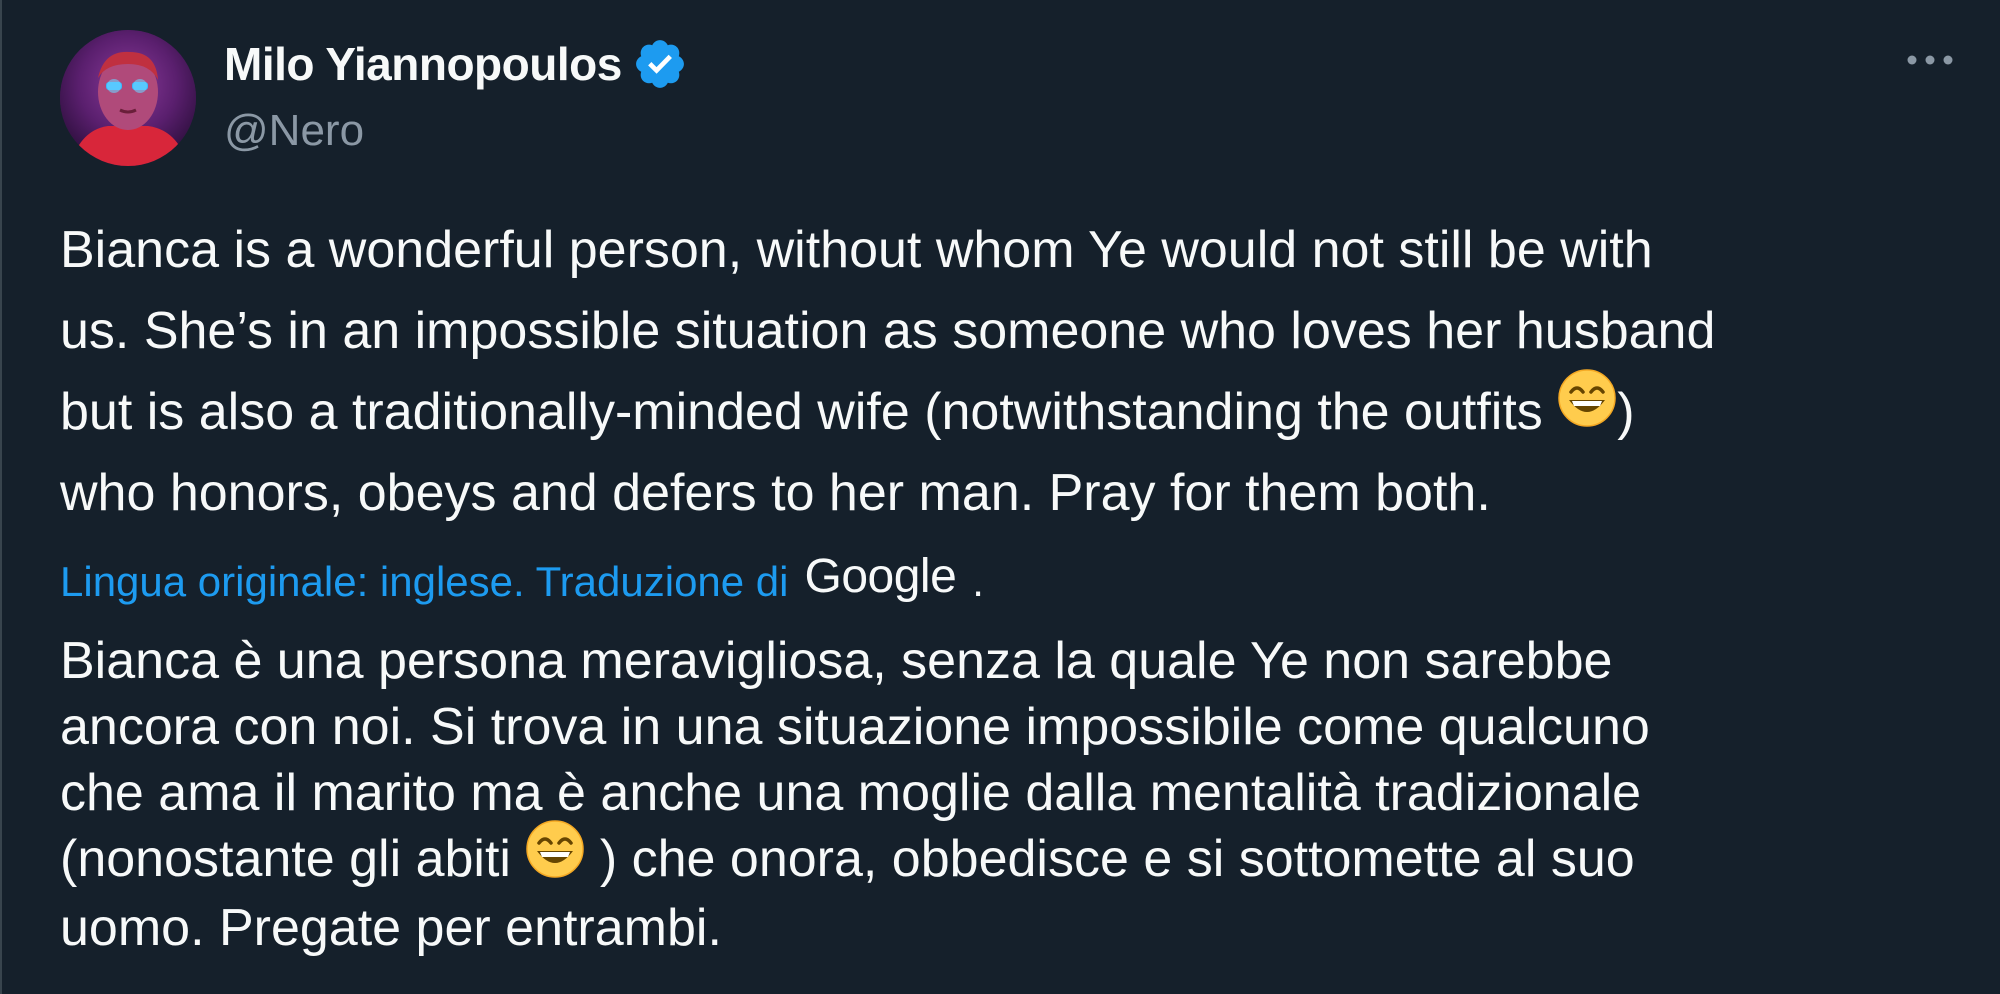 The width and height of the screenshot is (2000, 994). Describe the element at coordinates (423, 64) in the screenshot. I see `author-display-name: Milo Yiannopoulos` at that location.